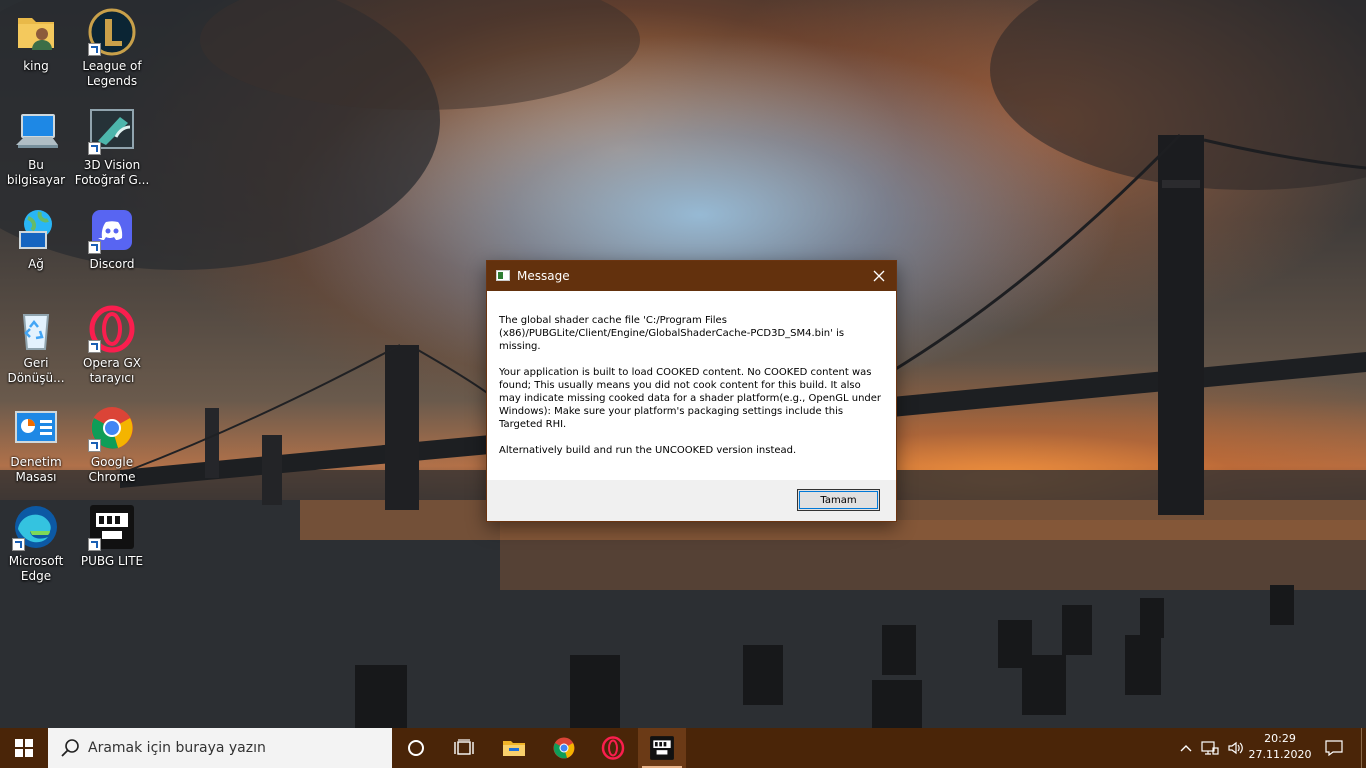 The height and width of the screenshot is (768, 1366). I want to click on desktop-icon-this-pc: Bu bilgisayar, so click(37, 147).